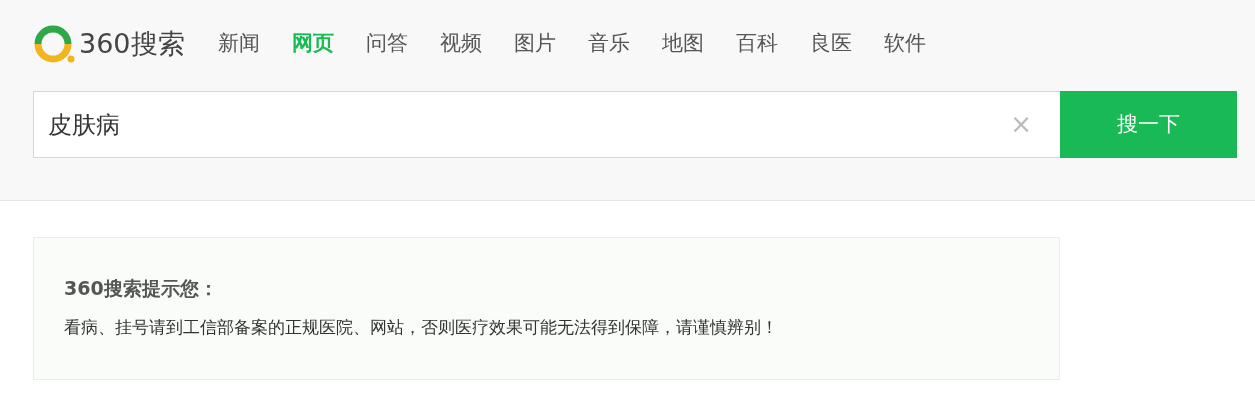 This screenshot has width=1255, height=400. Describe the element at coordinates (421, 327) in the screenshot. I see `notice-text: 看病、挂号请到工信部备案的正规医院、网站，否则医疗效果可能无法得到保障，请谨慎辨别！` at that location.